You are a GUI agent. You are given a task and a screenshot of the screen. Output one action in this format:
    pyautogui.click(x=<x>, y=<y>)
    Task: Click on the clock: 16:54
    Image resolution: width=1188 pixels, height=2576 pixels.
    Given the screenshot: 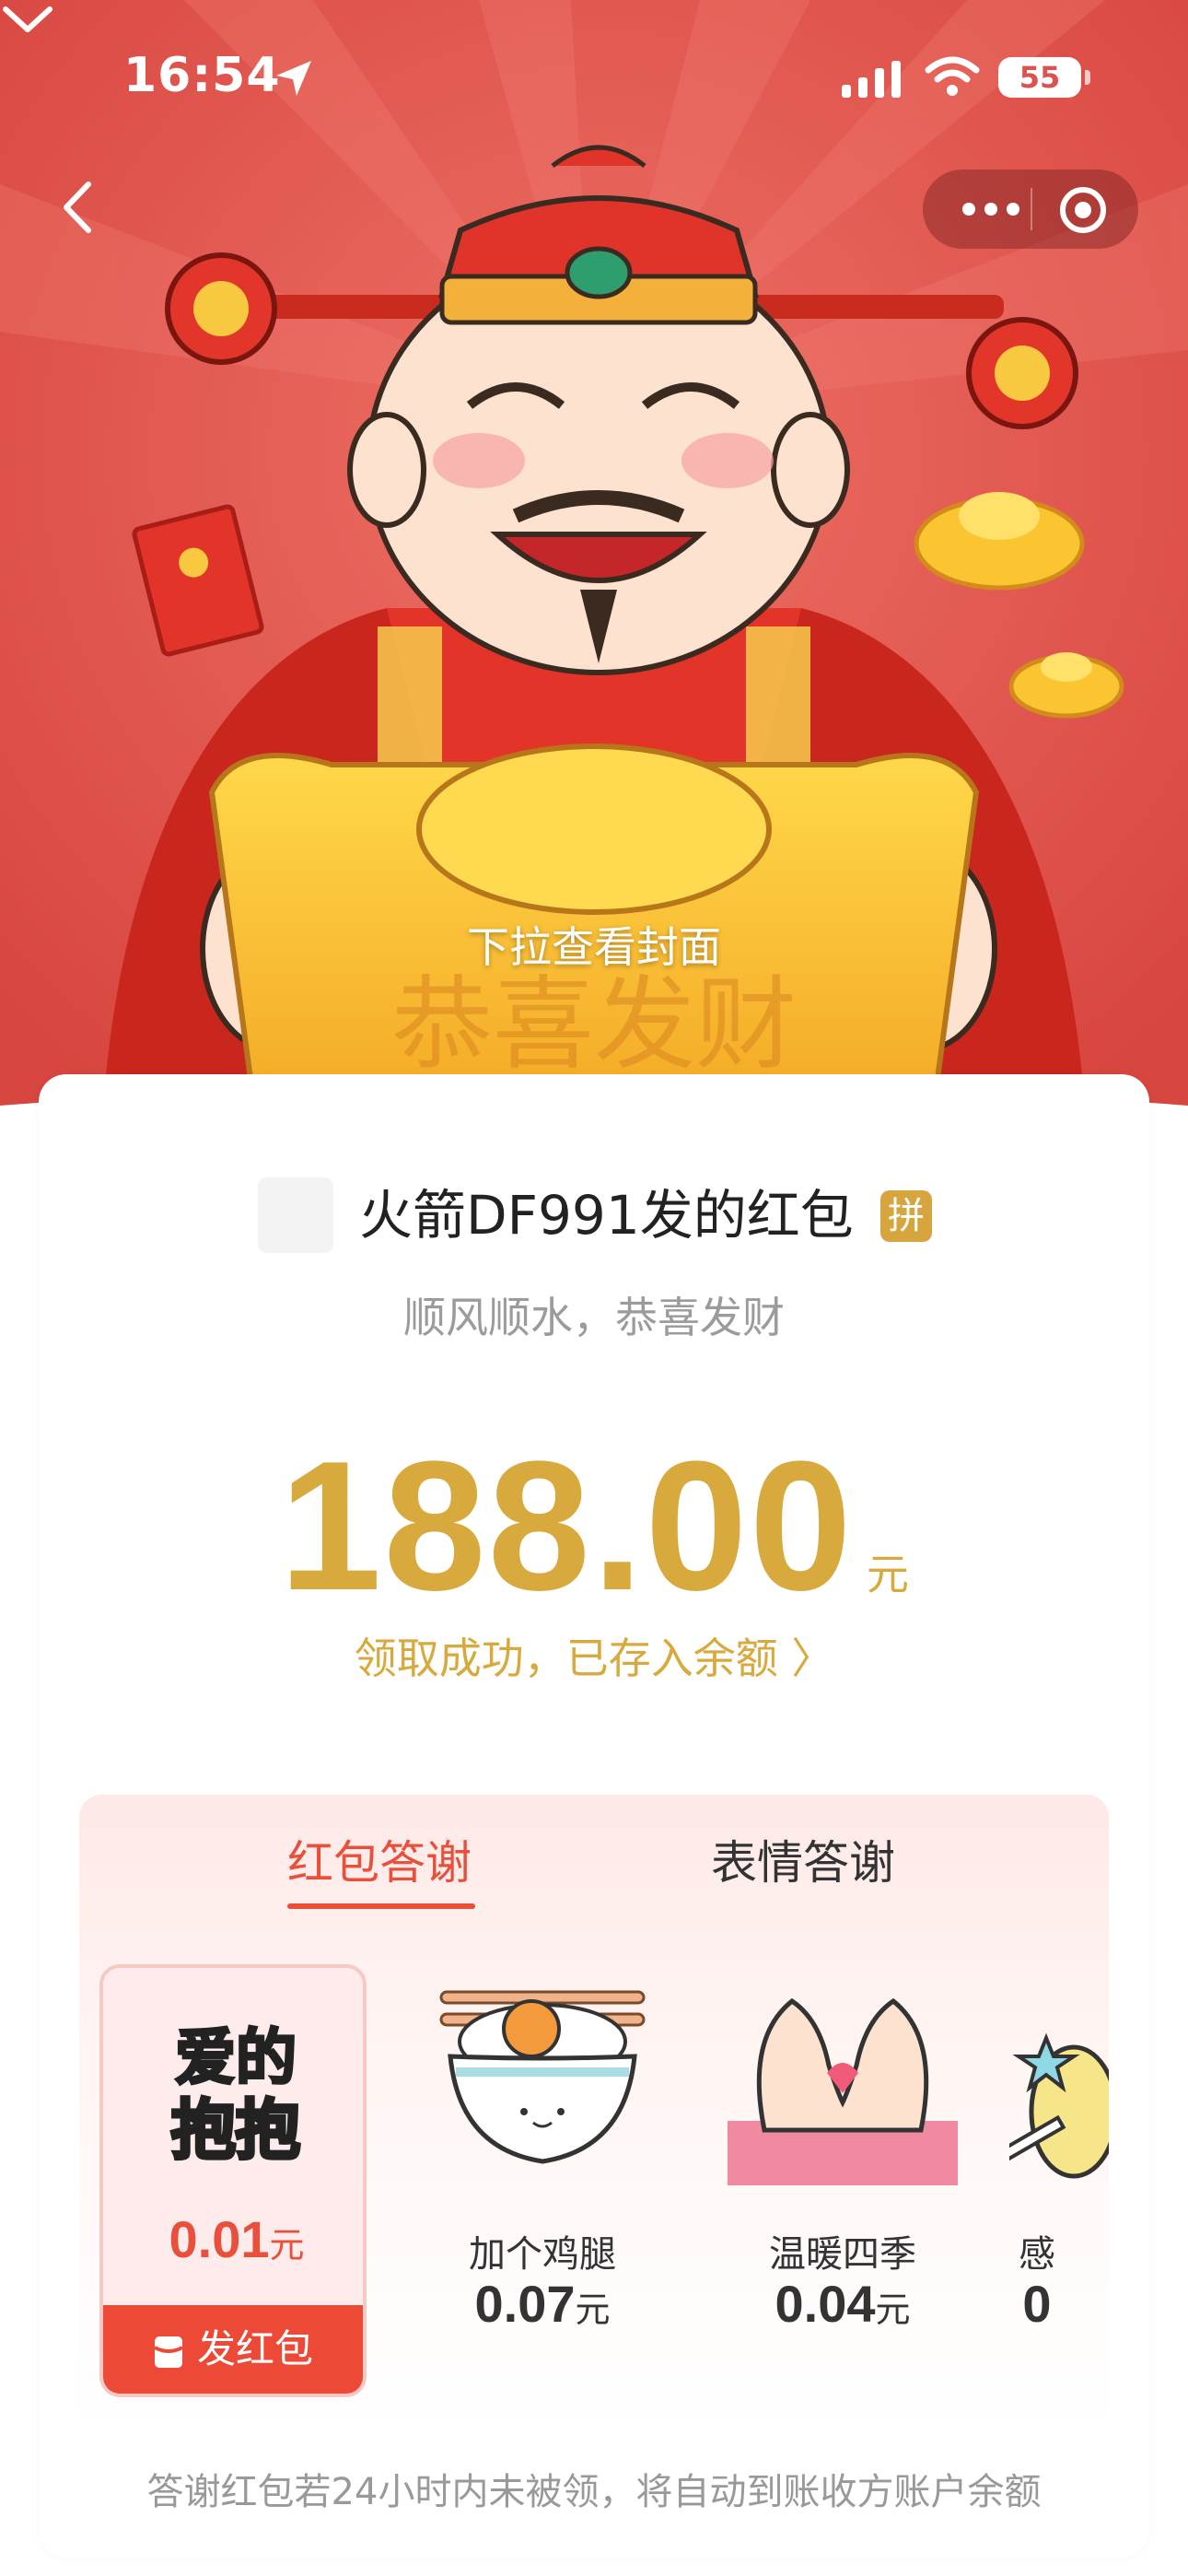 What is the action you would take?
    pyautogui.click(x=202, y=75)
    